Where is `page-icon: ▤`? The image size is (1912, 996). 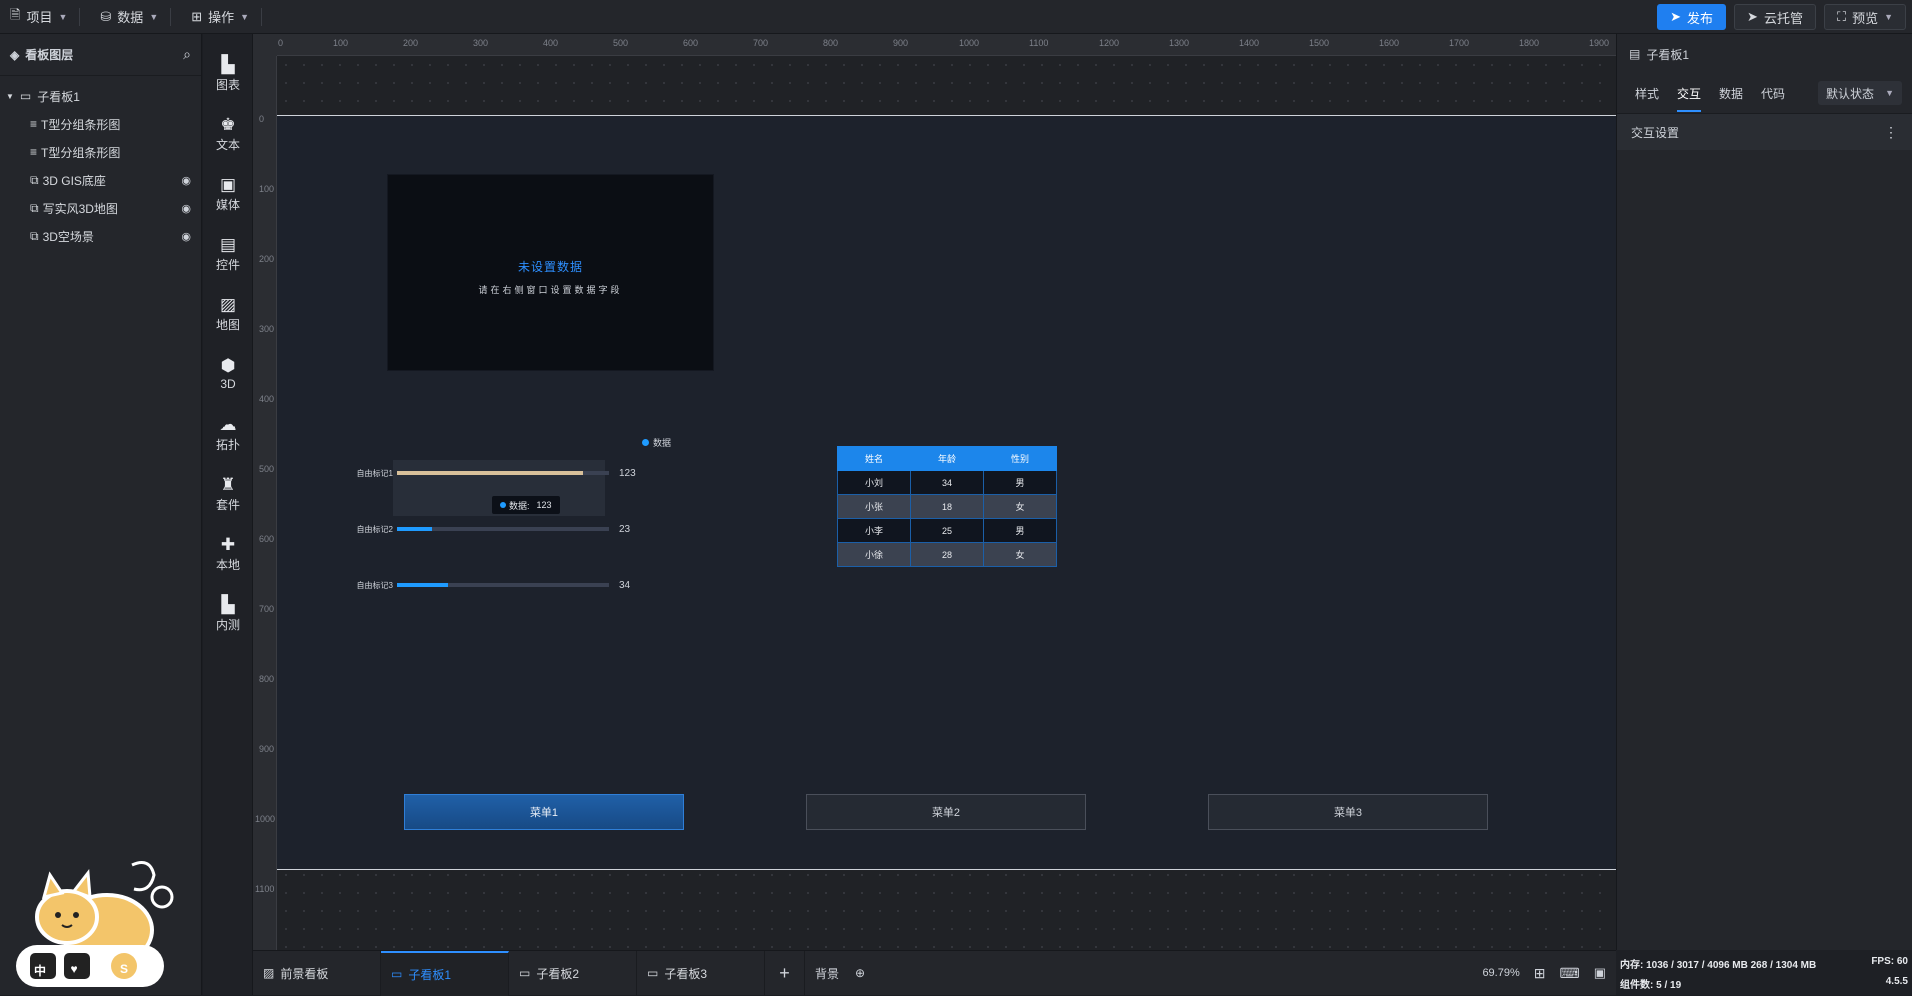 page-icon: ▤ is located at coordinates (1635, 54).